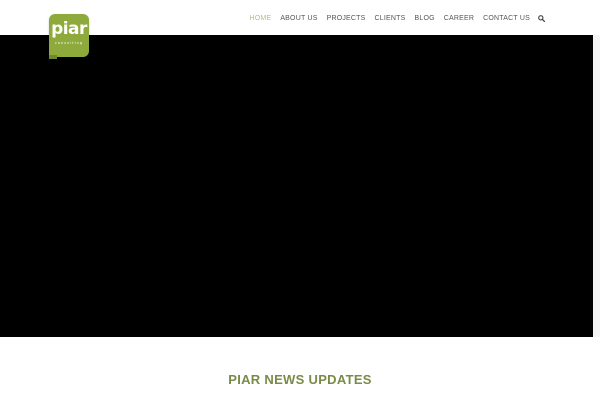  Describe the element at coordinates (541, 18) in the screenshot. I see `search-icon` at that location.